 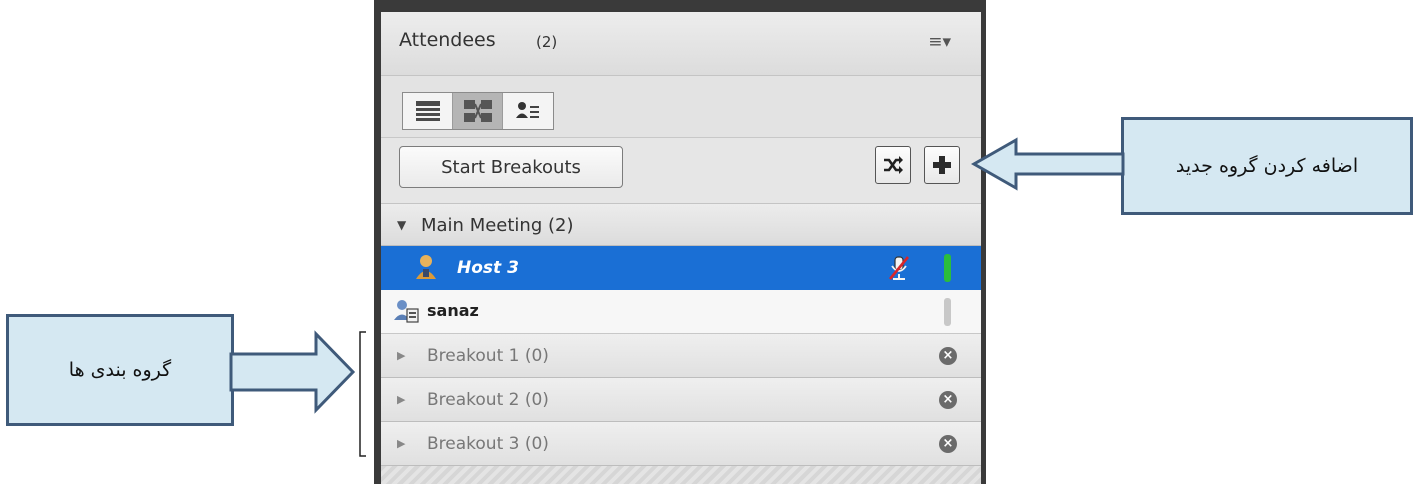 What do you see at coordinates (681, 171) in the screenshot?
I see `breakout-actions: Start Breakouts` at bounding box center [681, 171].